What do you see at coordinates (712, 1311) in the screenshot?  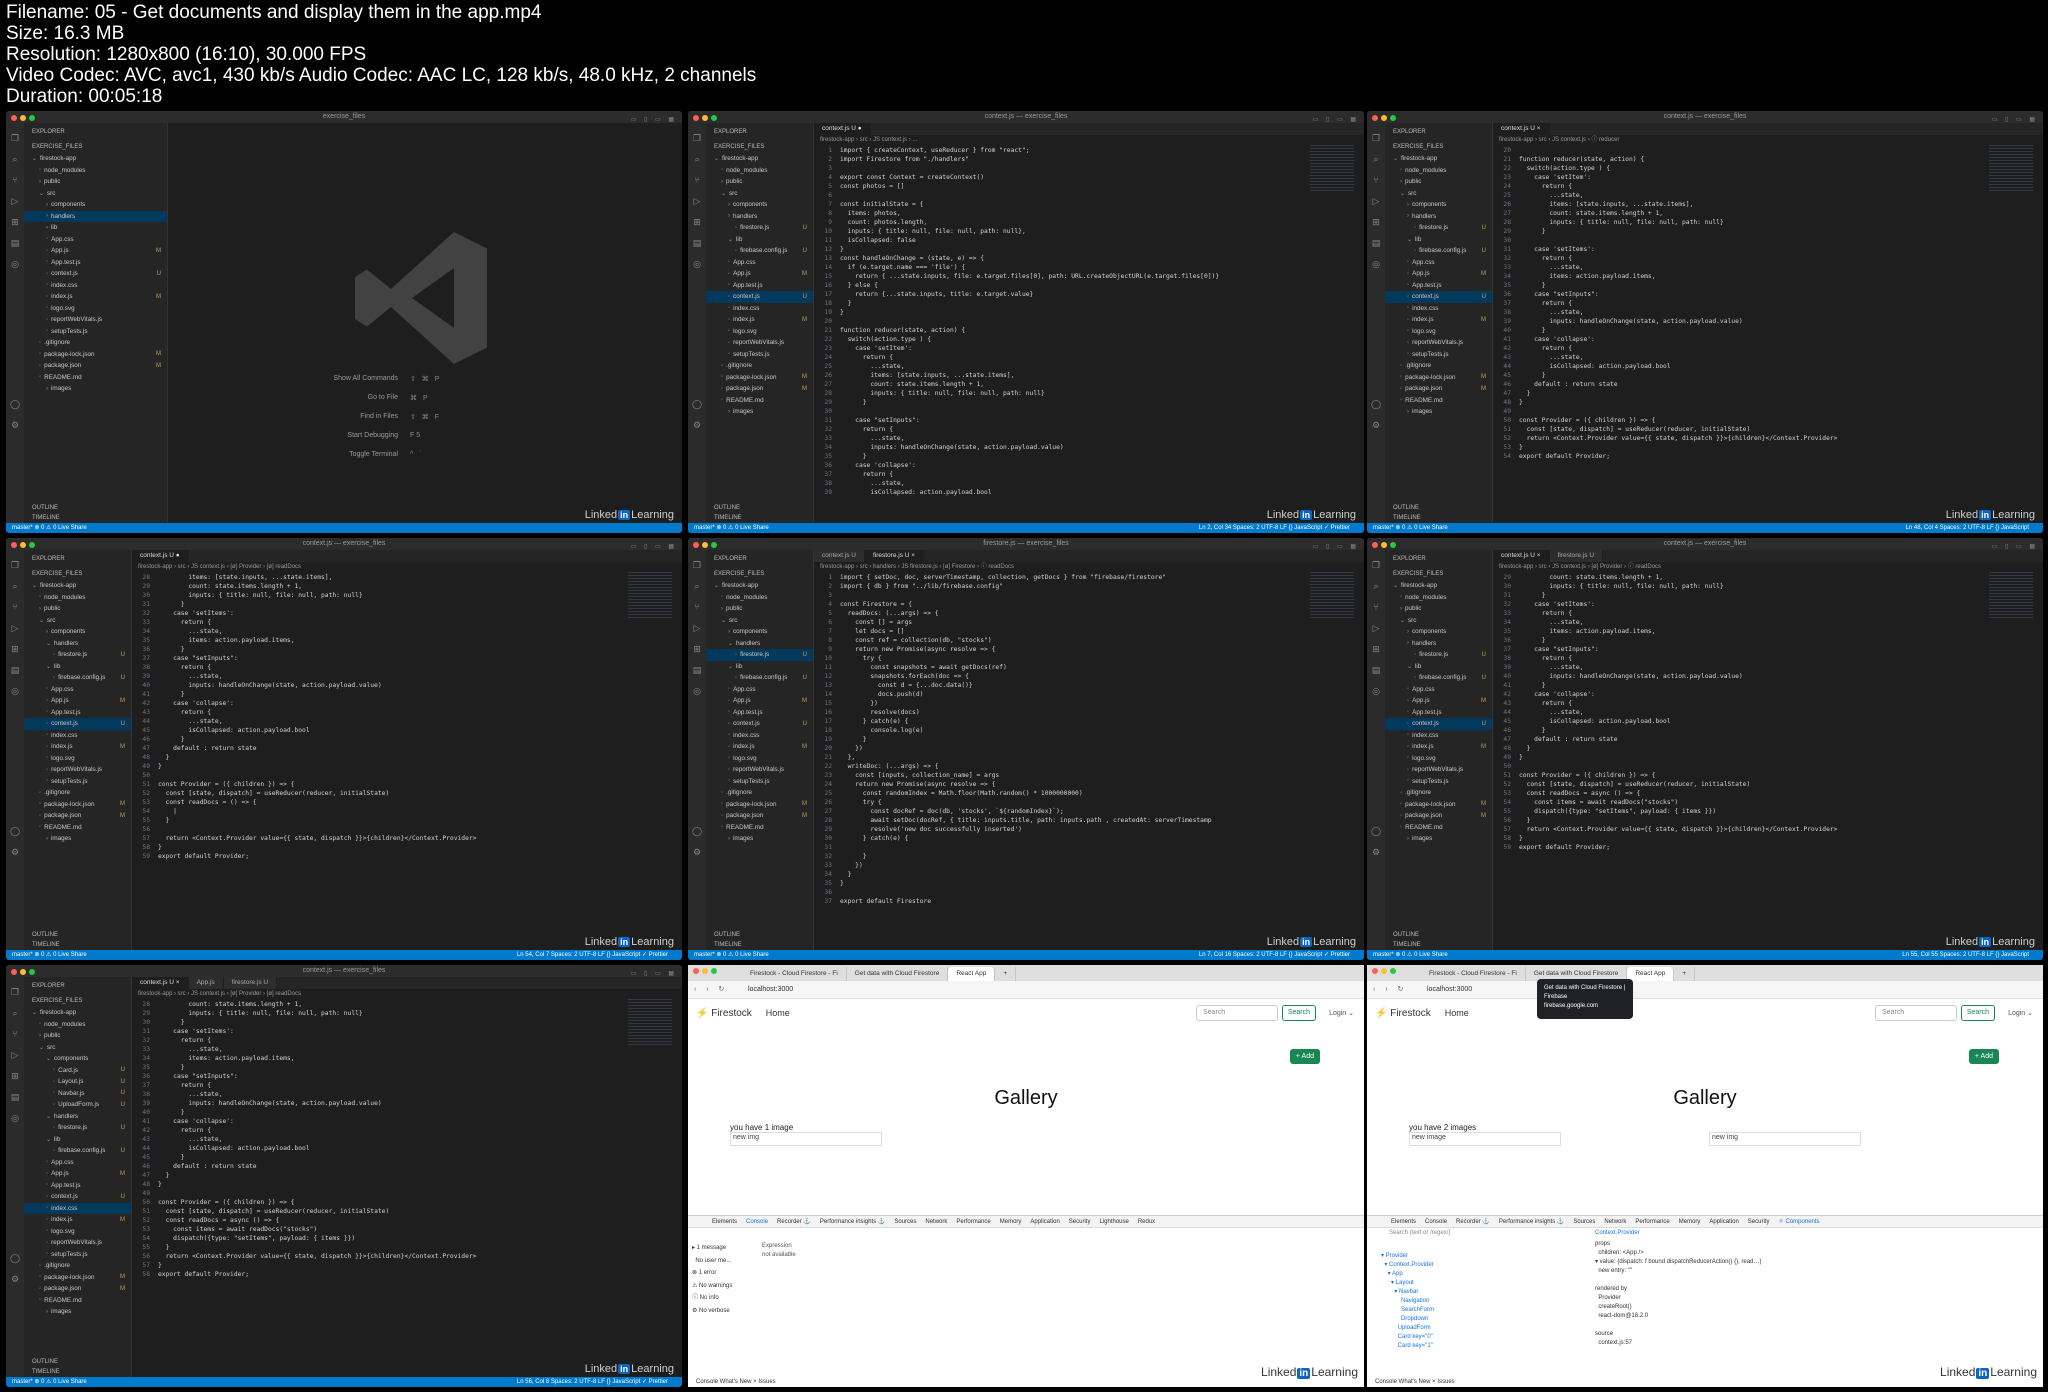 I see `console-filter-item: ⚙ No verbose` at bounding box center [712, 1311].